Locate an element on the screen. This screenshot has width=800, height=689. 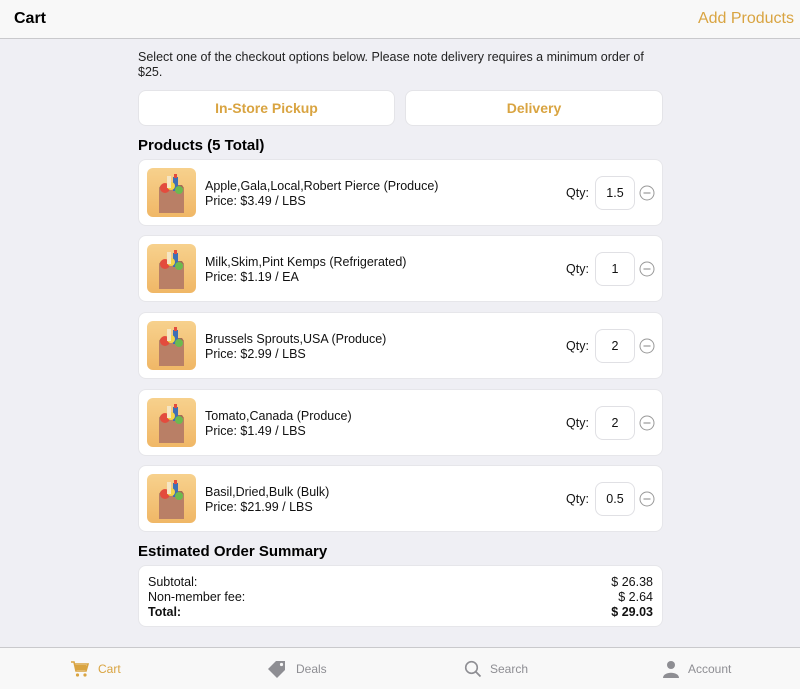
tab-bar: Cart Deals Search Account is located at coordinates (400, 668).